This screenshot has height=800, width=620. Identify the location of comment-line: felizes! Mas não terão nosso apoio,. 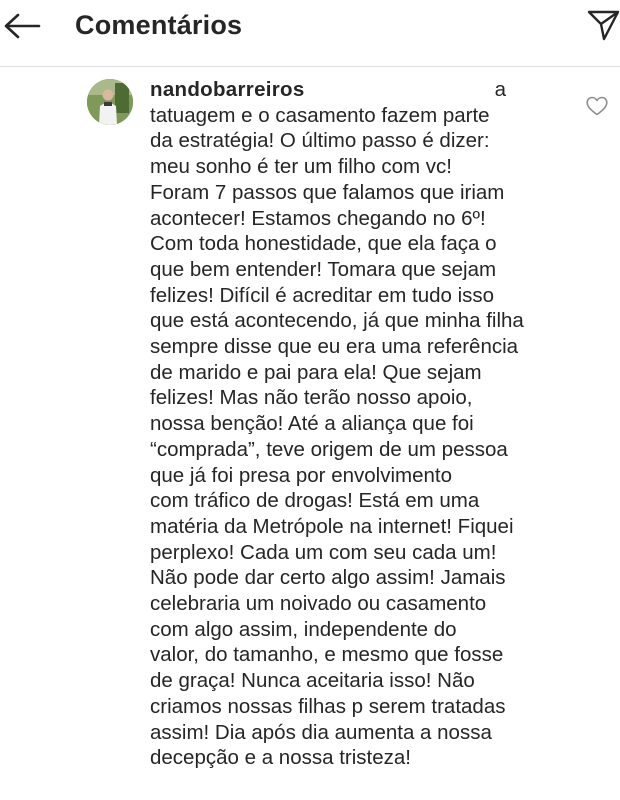
(311, 398).